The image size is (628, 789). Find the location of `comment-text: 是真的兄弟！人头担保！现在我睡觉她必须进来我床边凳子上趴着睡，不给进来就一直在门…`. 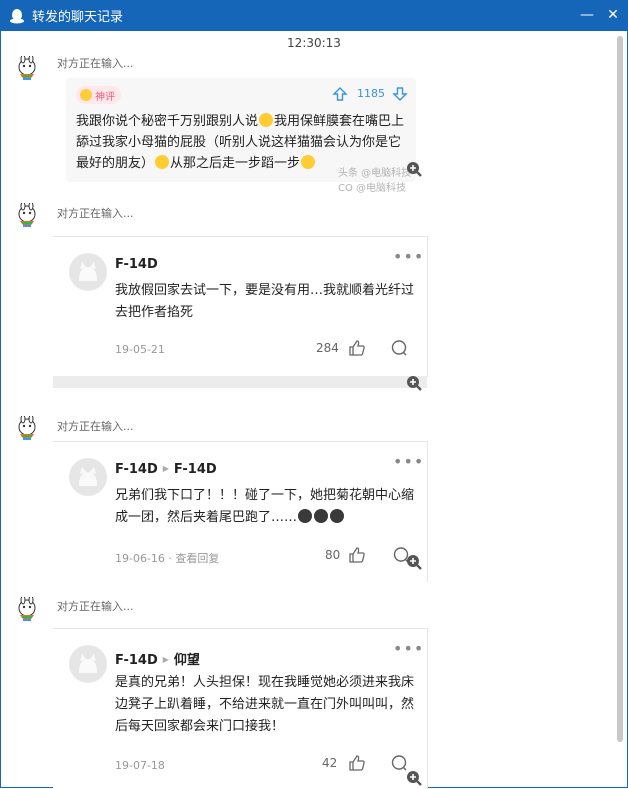

comment-text: 是真的兄弟！人头担保！现在我睡觉她必须进来我床边凳子上趴着睡，不给进来就一直在门… is located at coordinates (265, 704).